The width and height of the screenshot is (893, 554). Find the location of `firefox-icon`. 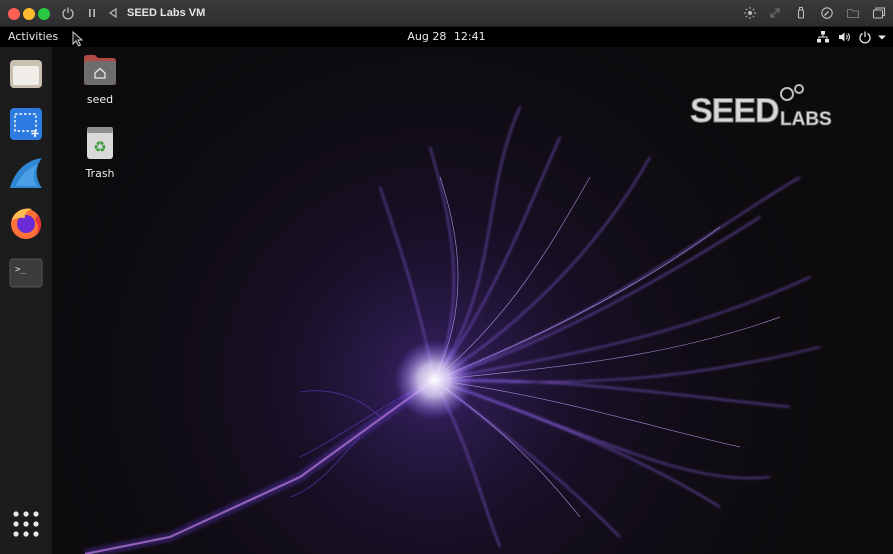

firefox-icon is located at coordinates (26, 223).